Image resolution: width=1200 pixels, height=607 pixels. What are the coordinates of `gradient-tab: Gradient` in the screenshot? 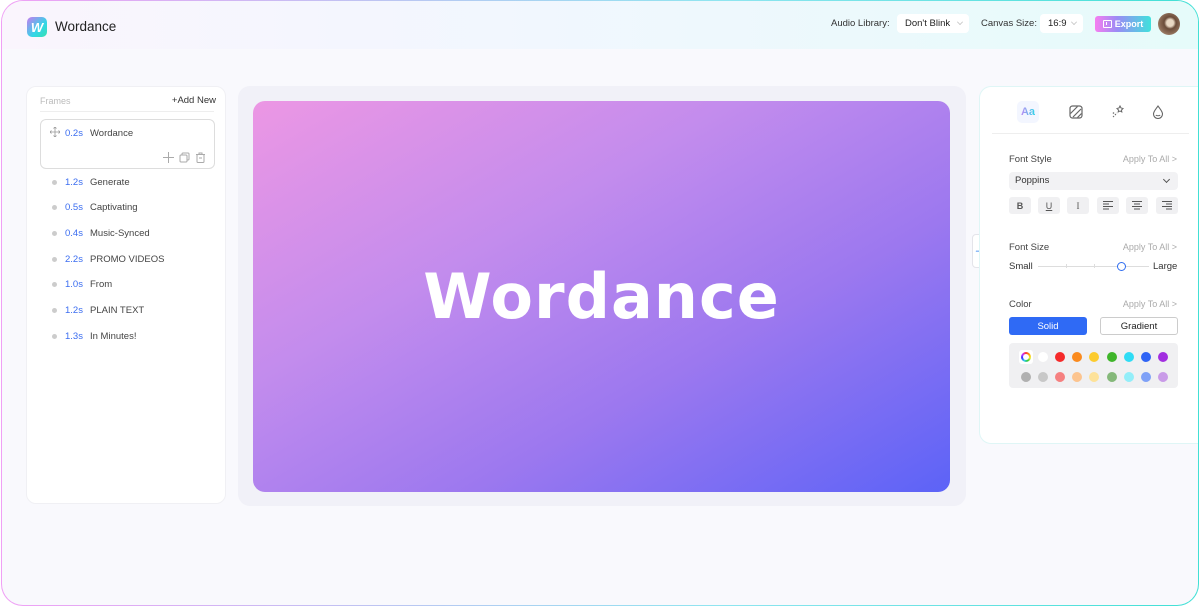 It's located at (1139, 326).